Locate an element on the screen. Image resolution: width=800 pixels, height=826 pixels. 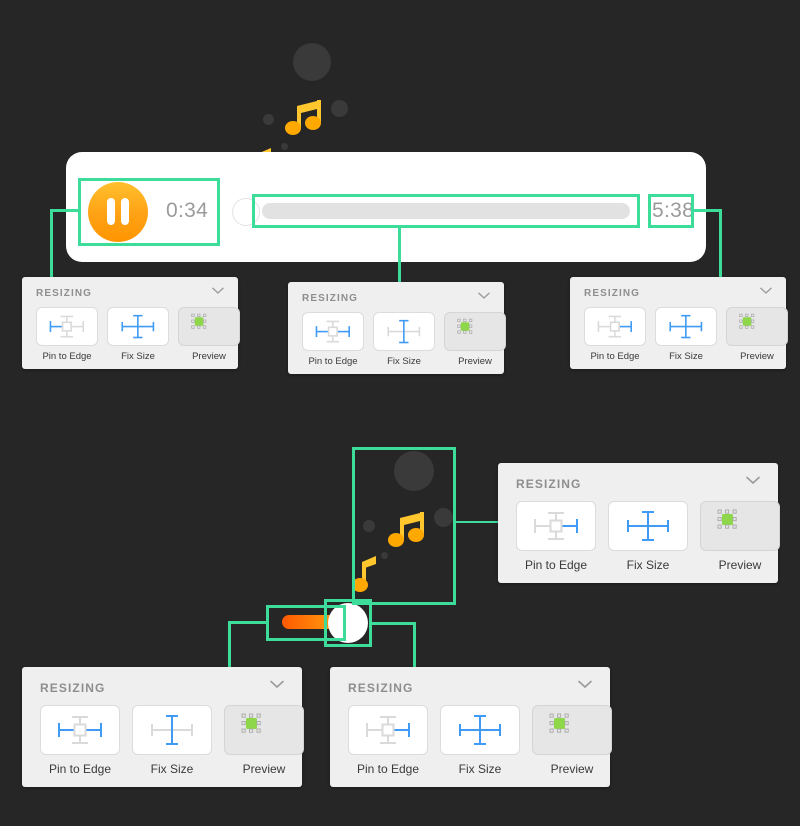
panel-total-time: RESIZING Pin to Edge Fix Size Preview is located at coordinates (679, 323).